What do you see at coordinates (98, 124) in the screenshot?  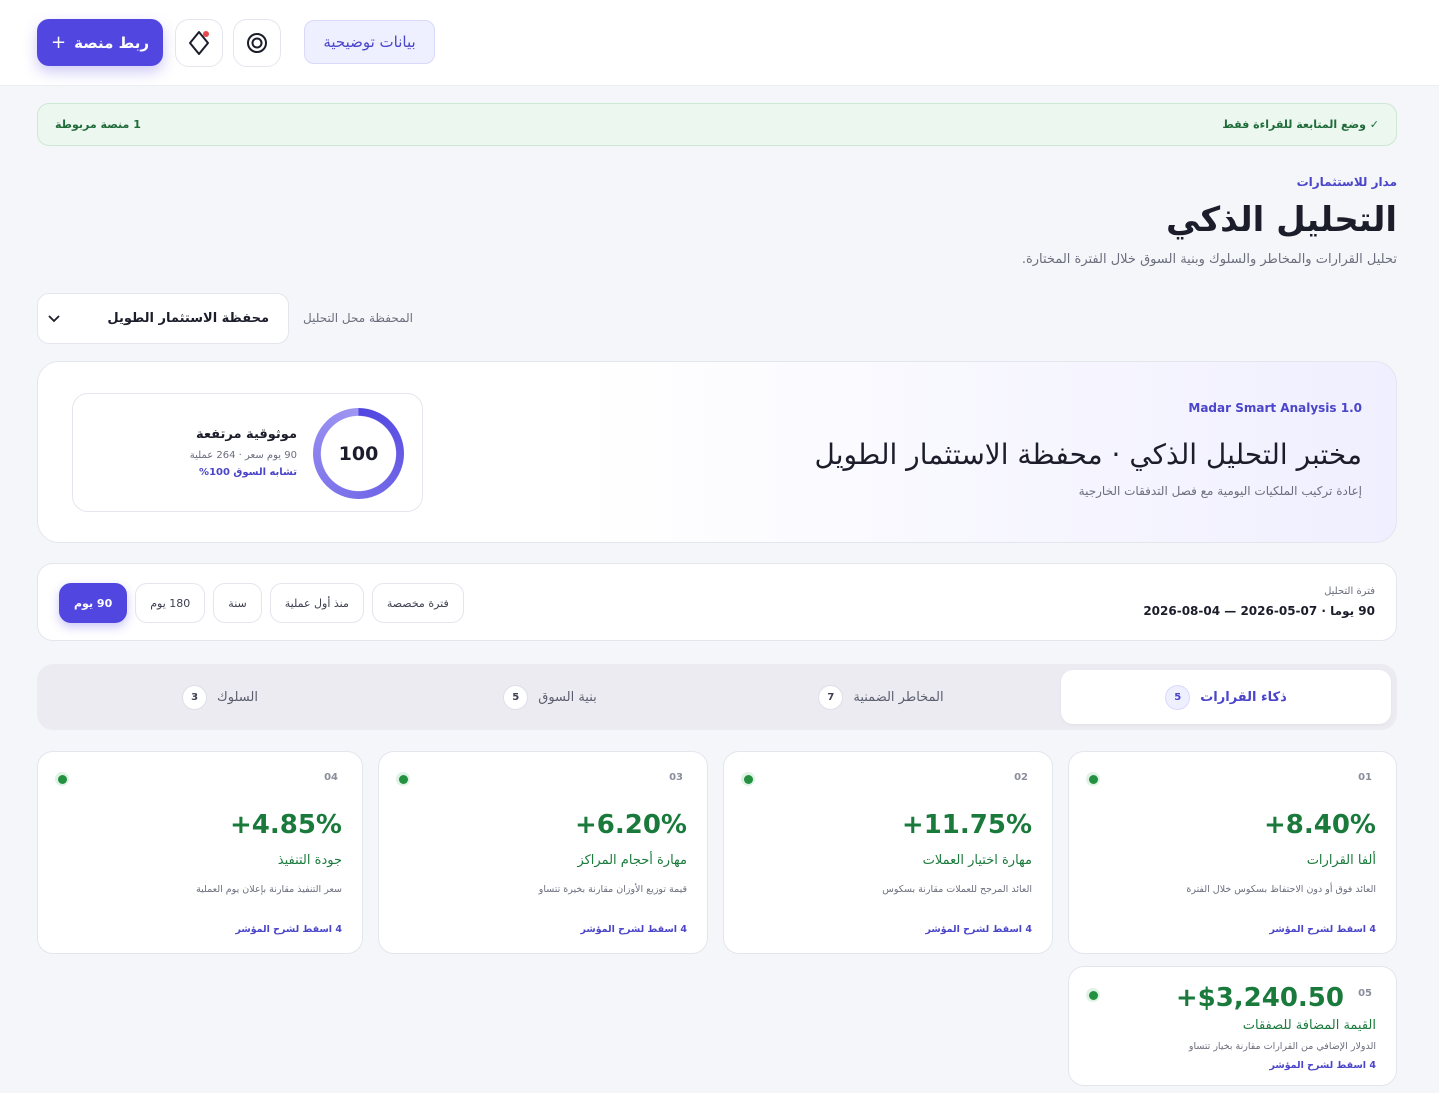 I see `connected-platforms-count: 1 منصة مربوطة` at bounding box center [98, 124].